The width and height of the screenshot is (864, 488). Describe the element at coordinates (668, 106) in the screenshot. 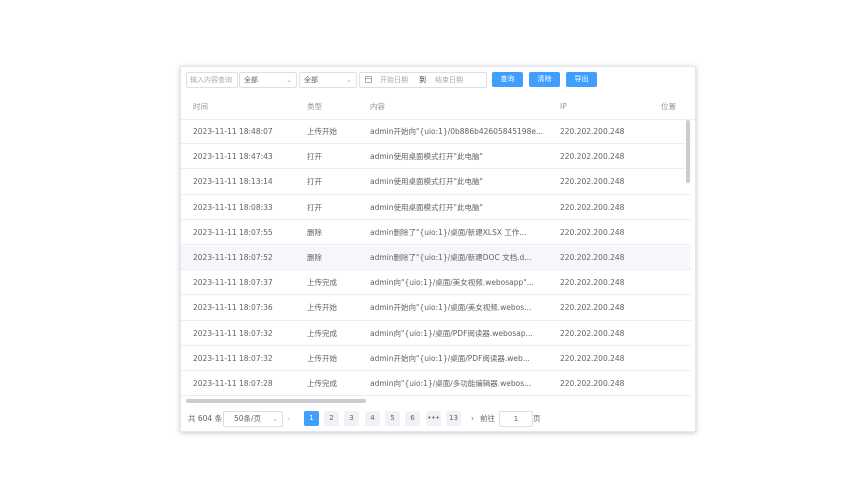

I see `column-header-location: 位置` at that location.